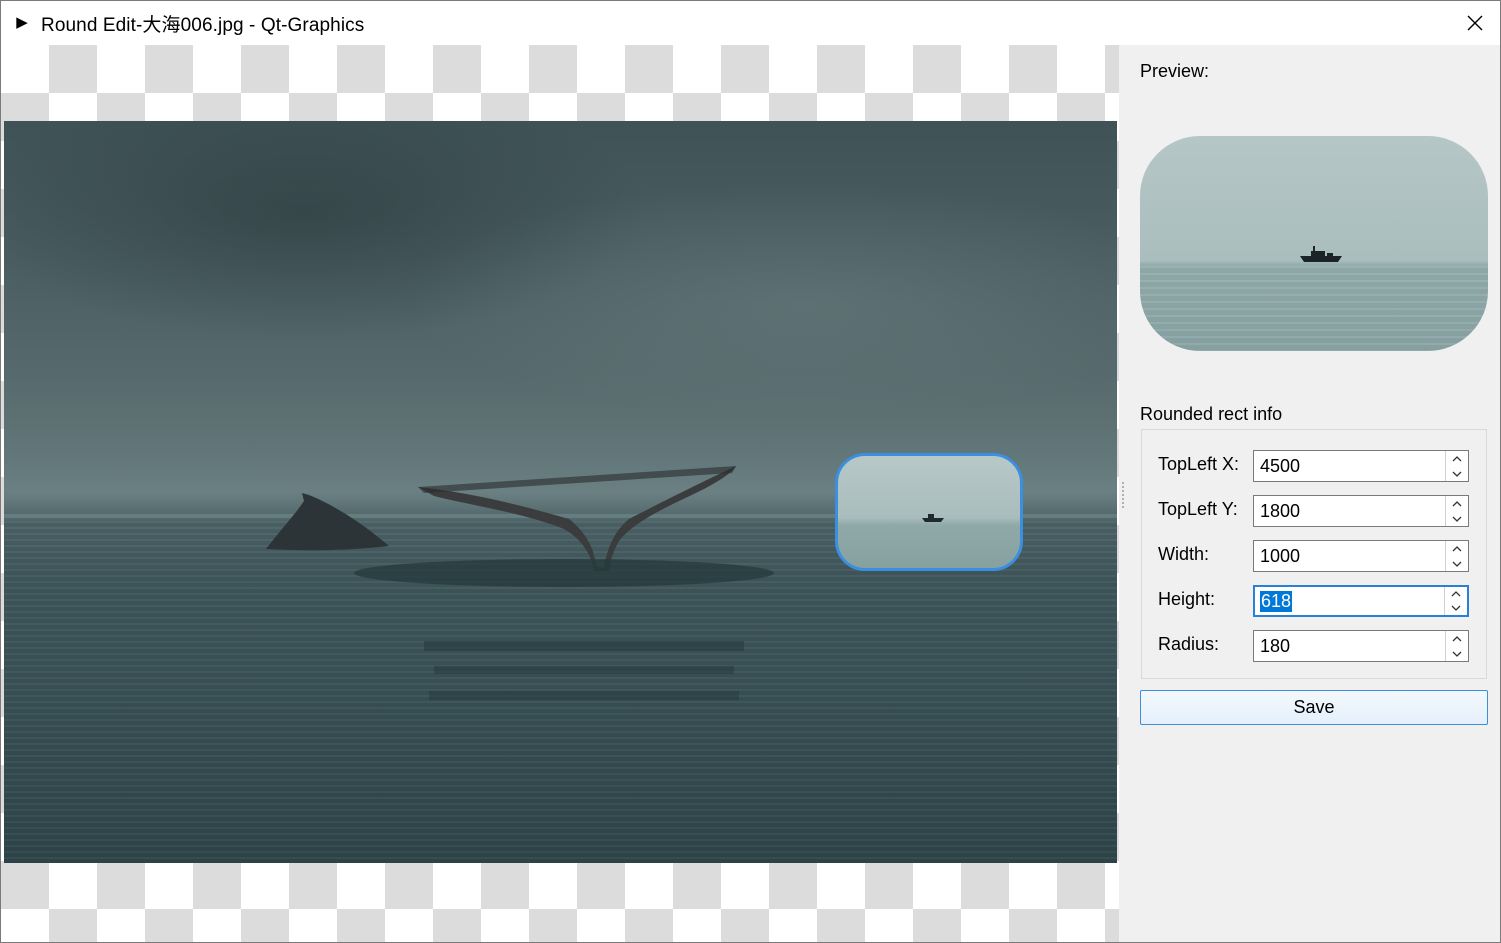 This screenshot has height=943, width=1501. Describe the element at coordinates (1275, 646) in the screenshot. I see `spinbox-value: 180` at that location.